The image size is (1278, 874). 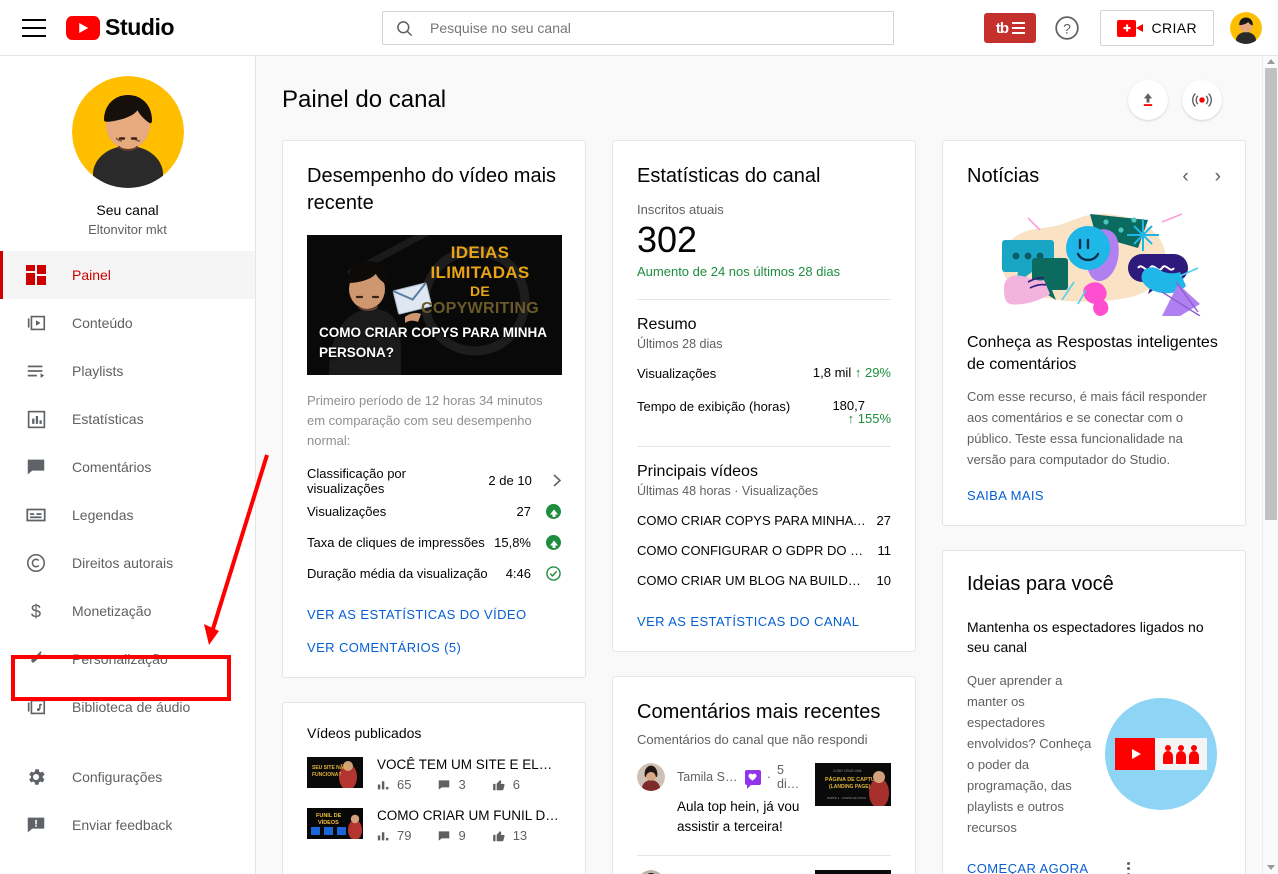 What do you see at coordinates (364, 733) in the screenshot?
I see `card-title: Vídeos publicados` at bounding box center [364, 733].